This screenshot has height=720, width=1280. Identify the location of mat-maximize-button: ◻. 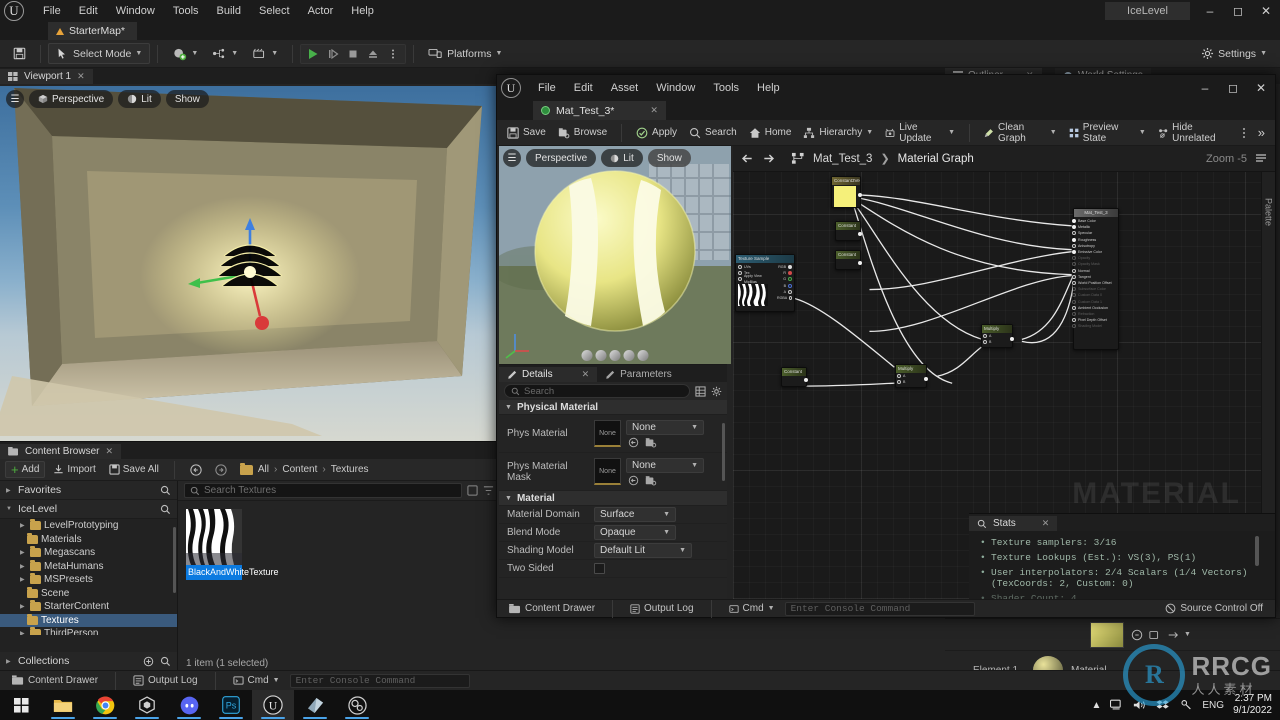
(1233, 88).